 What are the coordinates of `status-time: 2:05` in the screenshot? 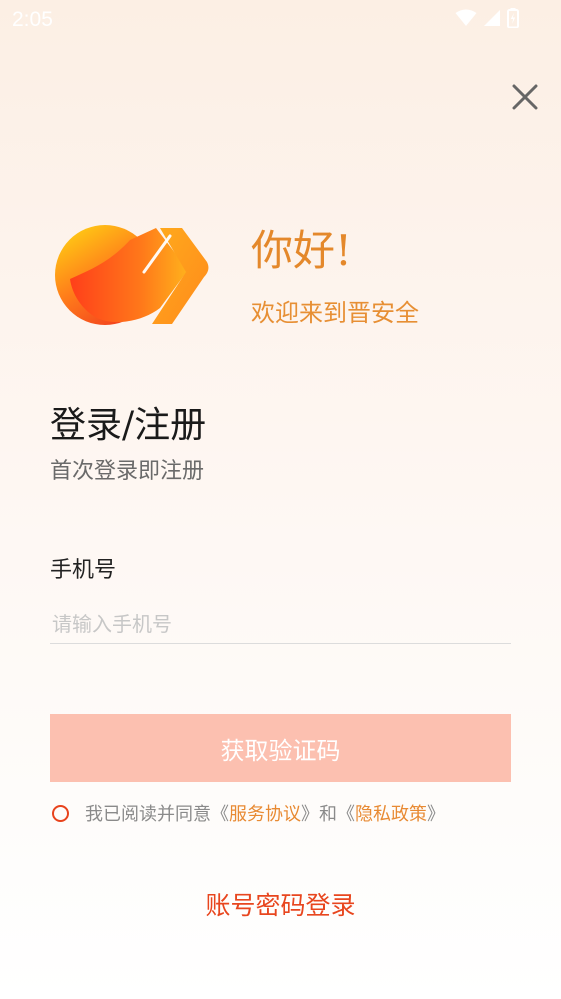 It's located at (32, 19).